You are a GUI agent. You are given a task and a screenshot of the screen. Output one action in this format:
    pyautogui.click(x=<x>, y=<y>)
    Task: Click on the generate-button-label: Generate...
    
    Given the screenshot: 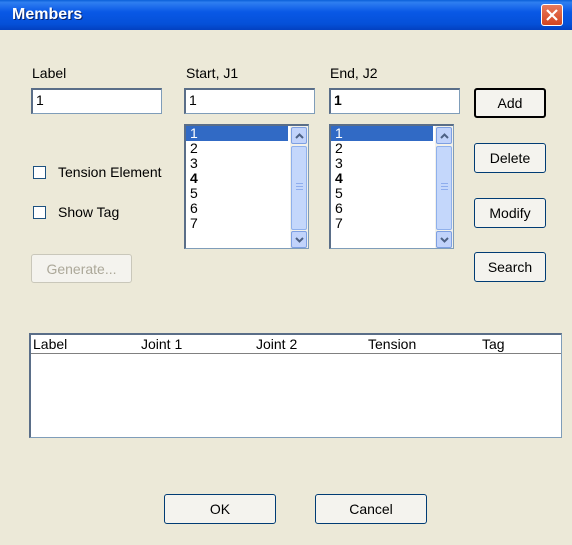 What is the action you would take?
    pyautogui.click(x=81, y=268)
    